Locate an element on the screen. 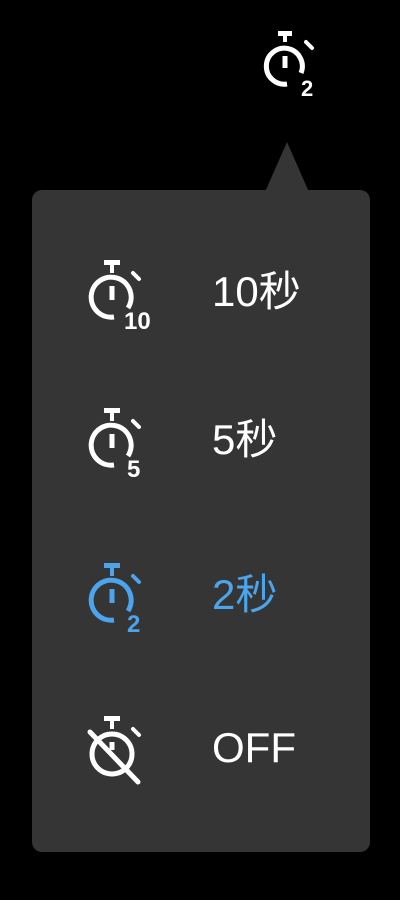 This screenshot has width=400, height=900. timer-2-badge: 2 is located at coordinates (133, 624).